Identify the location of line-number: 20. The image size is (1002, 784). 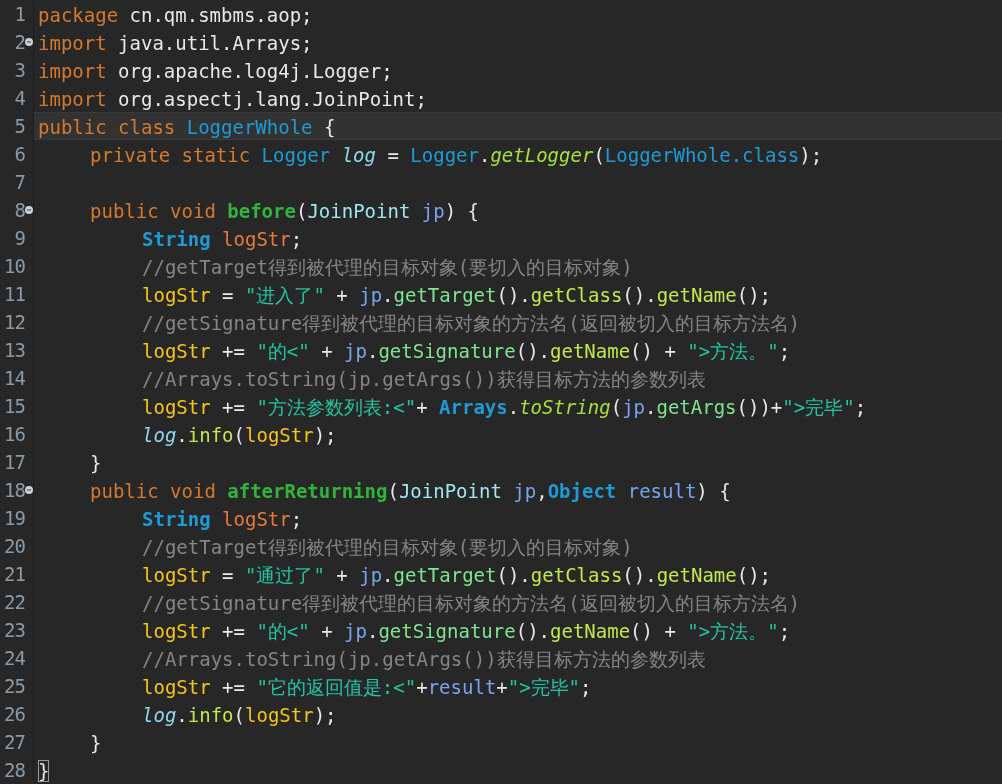
(14, 546).